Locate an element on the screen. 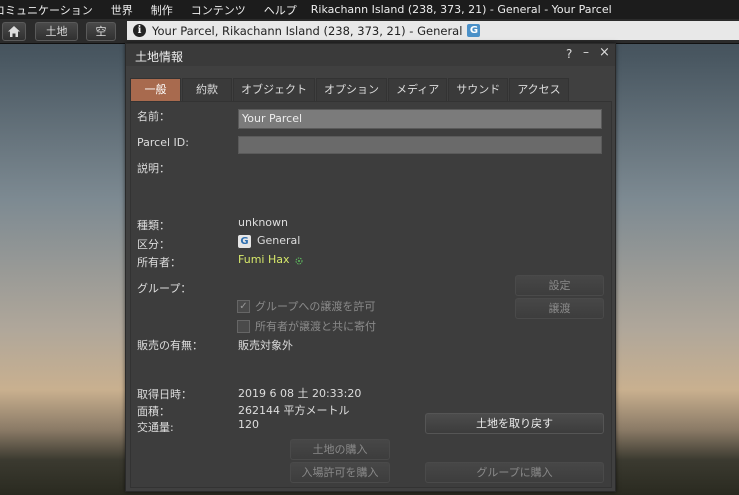 The width and height of the screenshot is (739, 495). buy-for-group-button: グループに購入 is located at coordinates (514, 472).